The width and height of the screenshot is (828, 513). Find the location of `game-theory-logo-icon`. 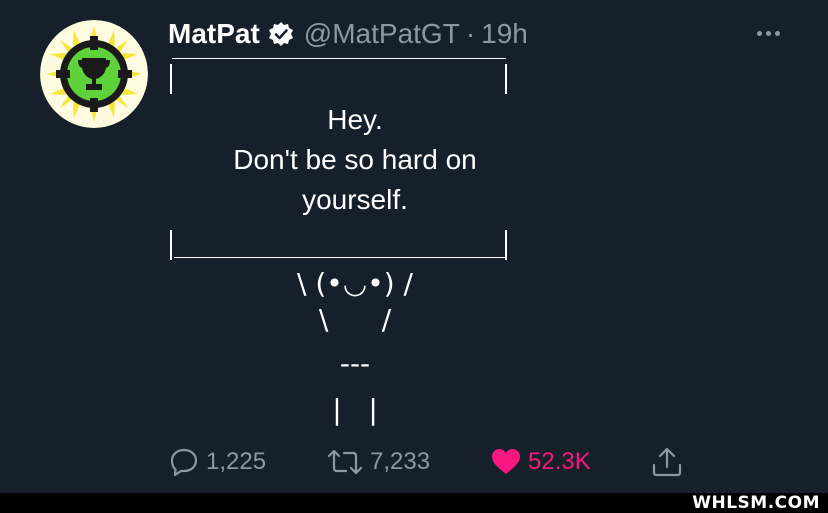

game-theory-logo-icon is located at coordinates (94, 74).